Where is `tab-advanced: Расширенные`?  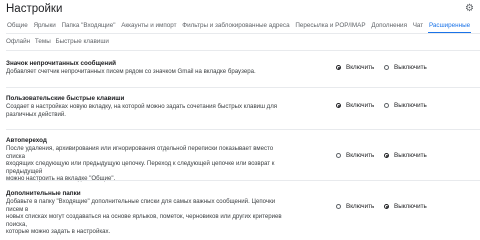 tab-advanced: Расширенные is located at coordinates (449, 27).